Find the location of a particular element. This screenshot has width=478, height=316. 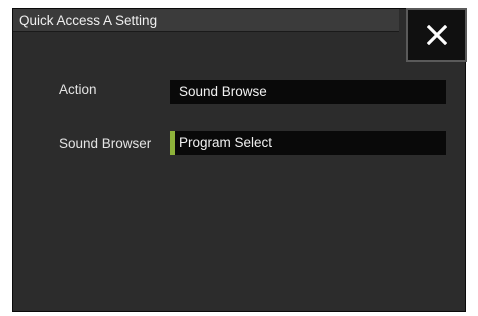

title-bar: Quick Access A Setting is located at coordinates (206, 20).